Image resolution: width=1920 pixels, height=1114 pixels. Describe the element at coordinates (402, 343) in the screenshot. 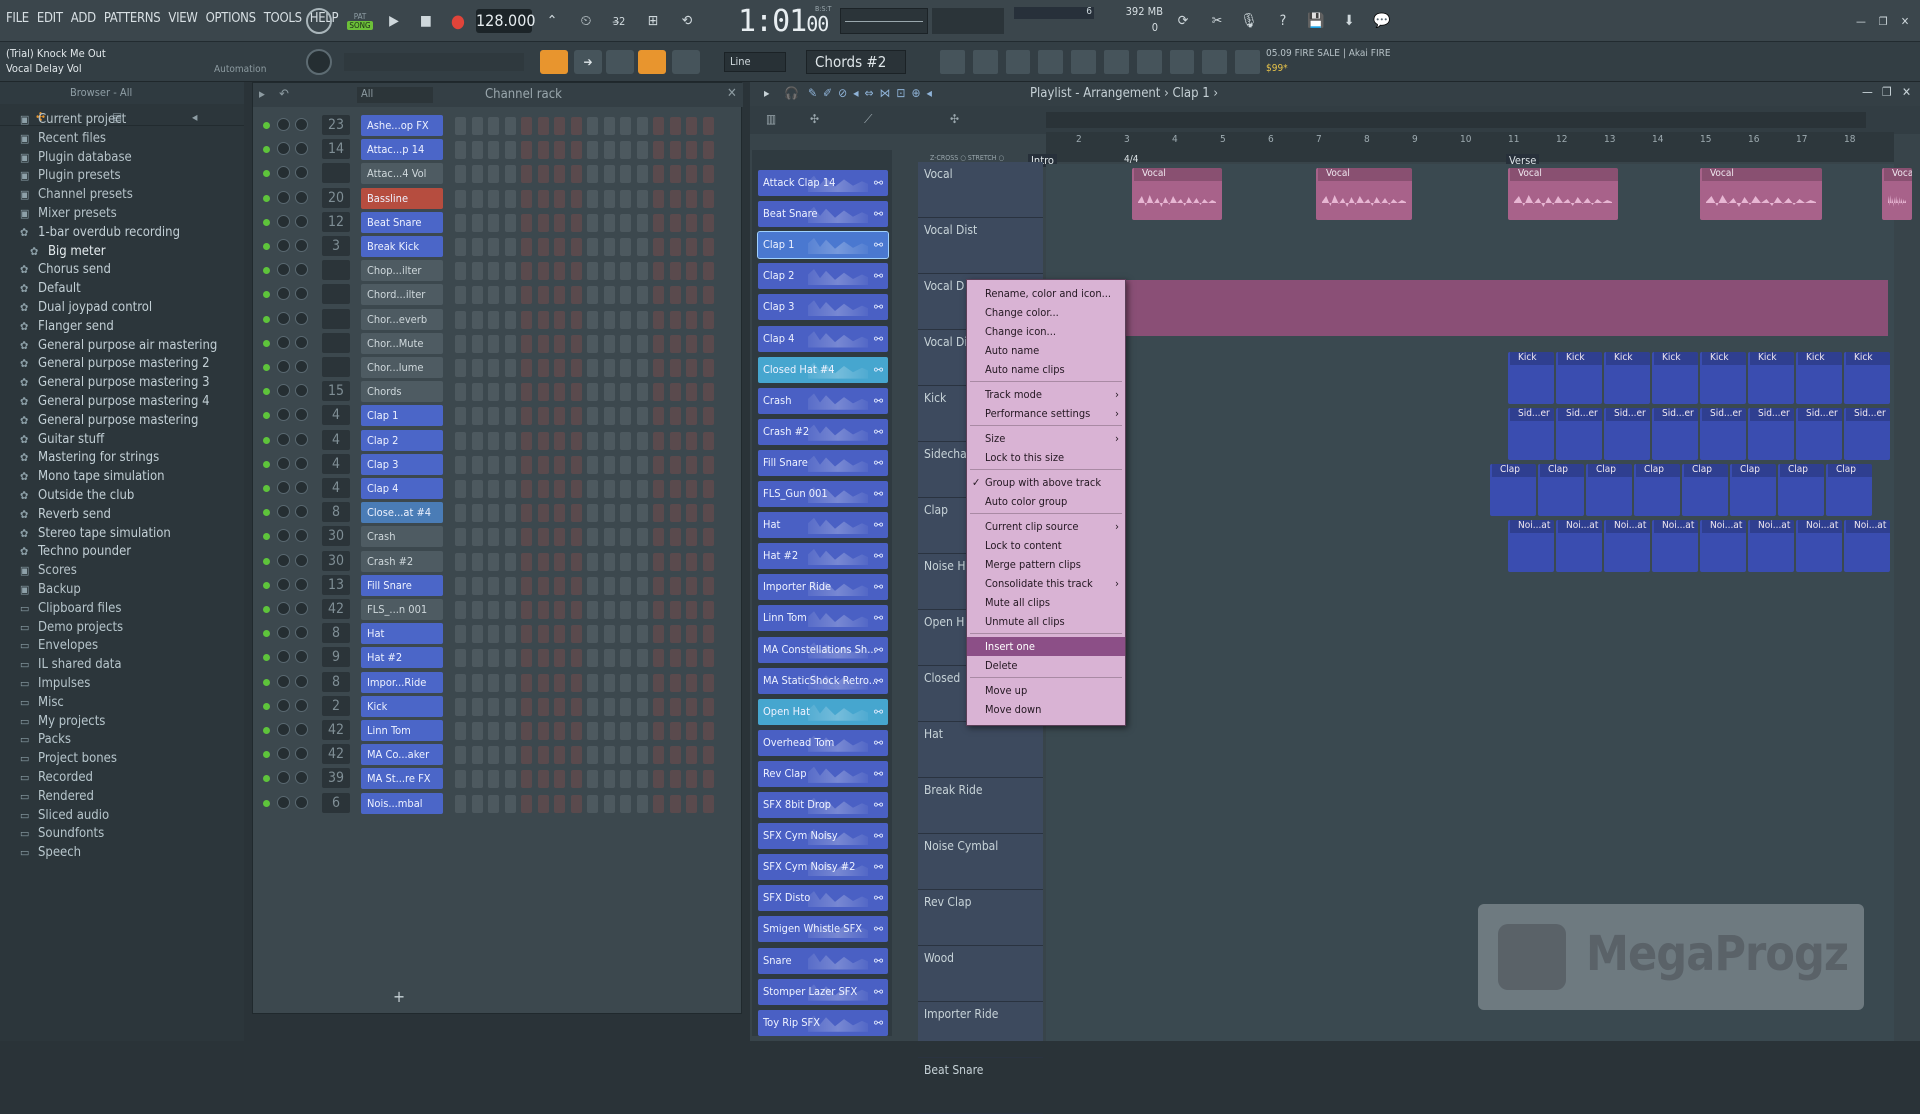

I see `channel-name-button: Chor...Mute` at that location.